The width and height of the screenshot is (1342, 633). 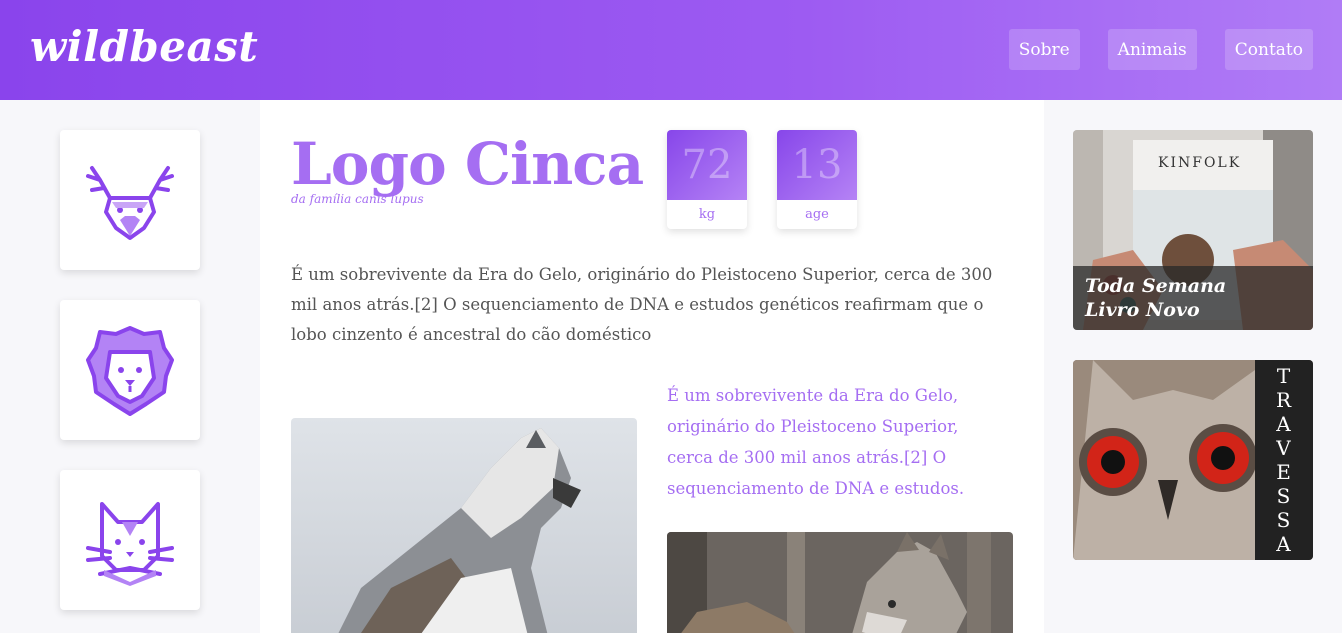 I want to click on deer-icon, so click(x=130, y=203).